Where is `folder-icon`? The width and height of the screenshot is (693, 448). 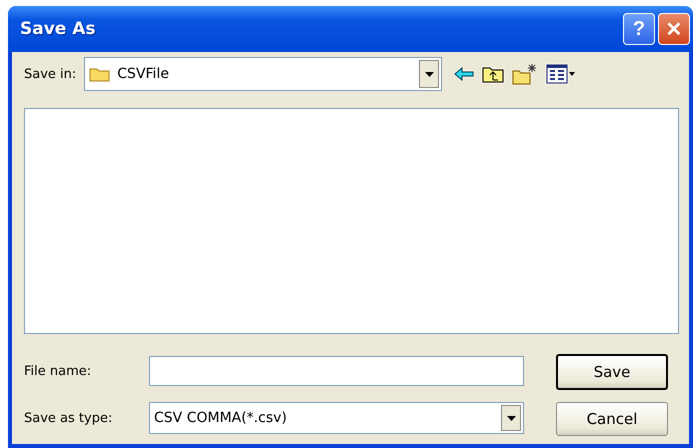 folder-icon is located at coordinates (100, 74).